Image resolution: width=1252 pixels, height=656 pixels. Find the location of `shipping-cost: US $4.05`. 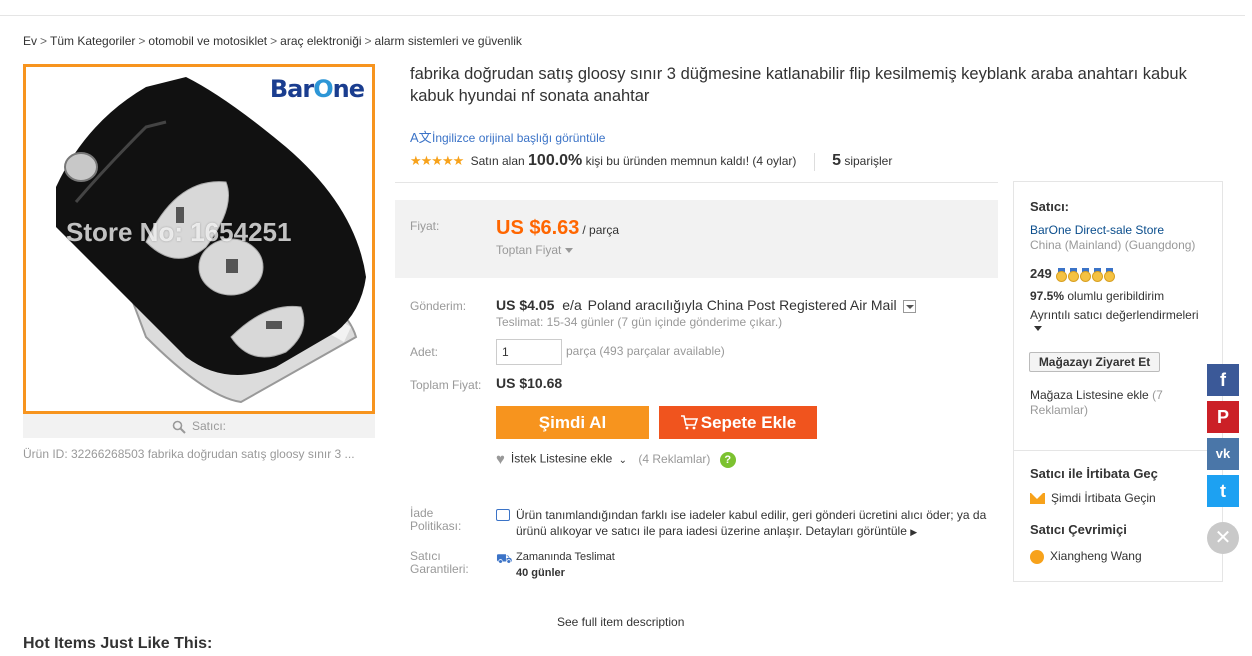

shipping-cost: US $4.05 is located at coordinates (525, 305).